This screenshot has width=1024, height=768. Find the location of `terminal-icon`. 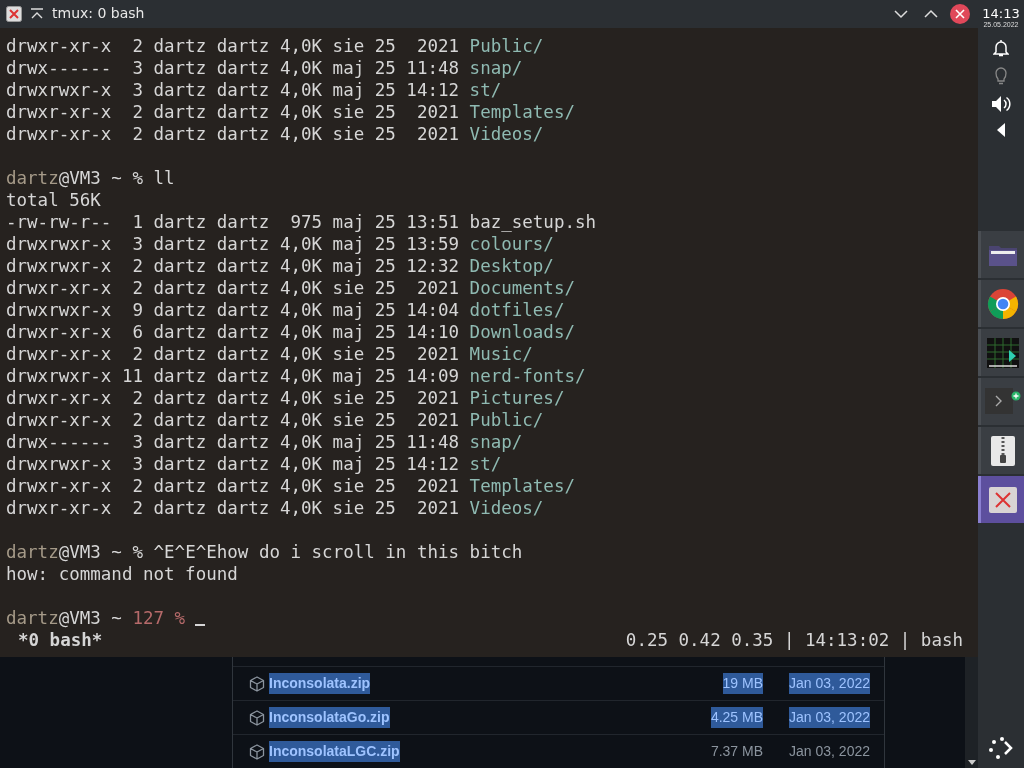

terminal-icon is located at coordinates (1002, 401).